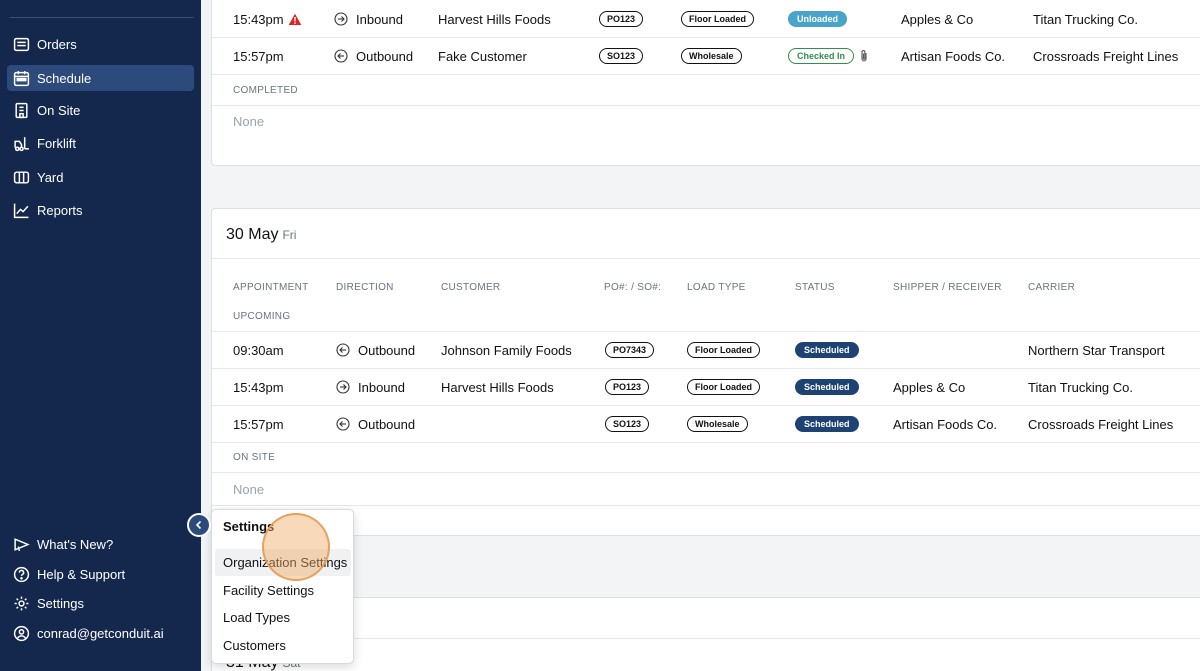  What do you see at coordinates (482, 56) in the screenshot?
I see `customer-name: Fake Customer` at bounding box center [482, 56].